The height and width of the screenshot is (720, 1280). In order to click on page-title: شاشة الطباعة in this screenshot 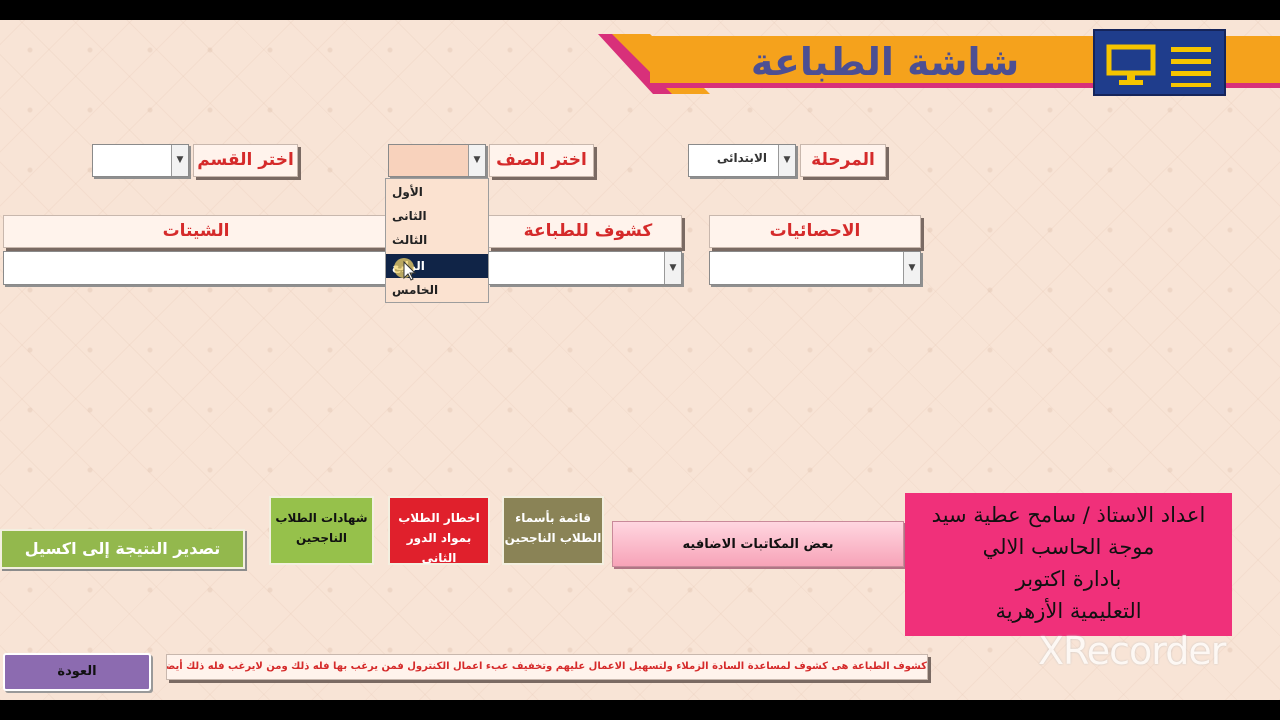, I will do `click(885, 62)`.